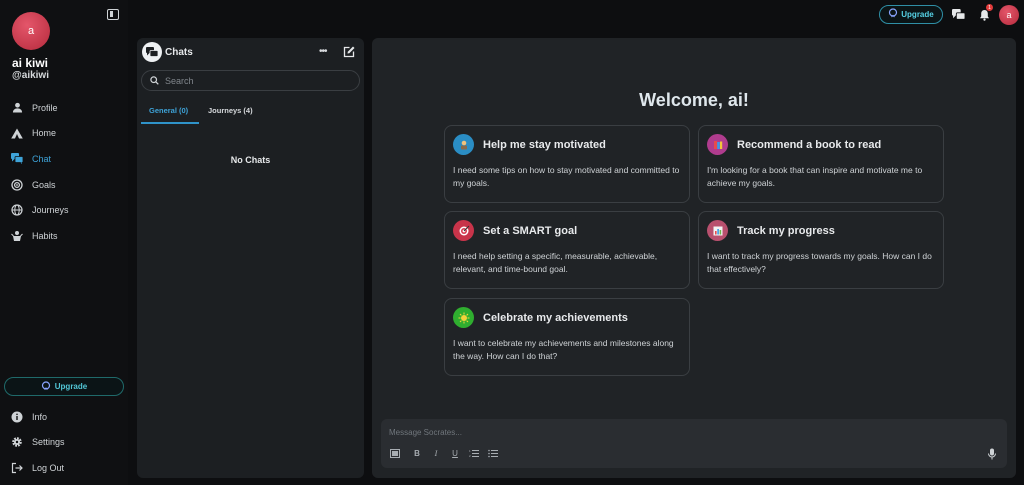 The width and height of the screenshot is (1024, 485). I want to click on welcome-heading: Welcome, ai!, so click(694, 100).